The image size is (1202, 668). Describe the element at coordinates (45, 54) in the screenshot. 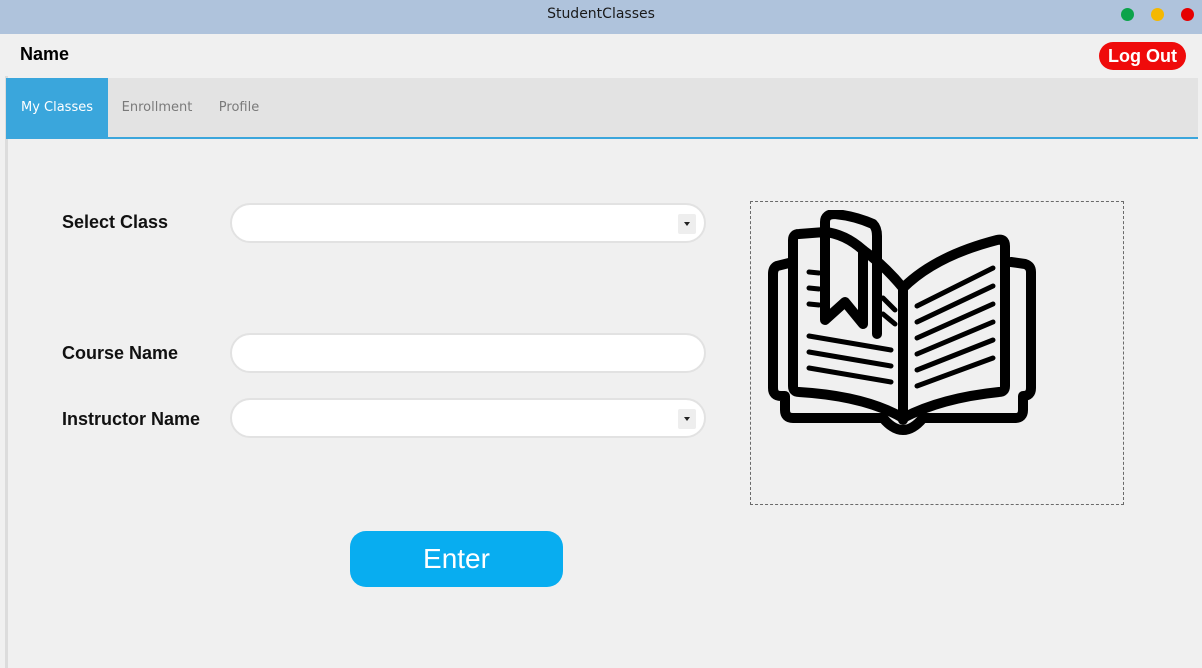

I see `user-name: Name` at that location.